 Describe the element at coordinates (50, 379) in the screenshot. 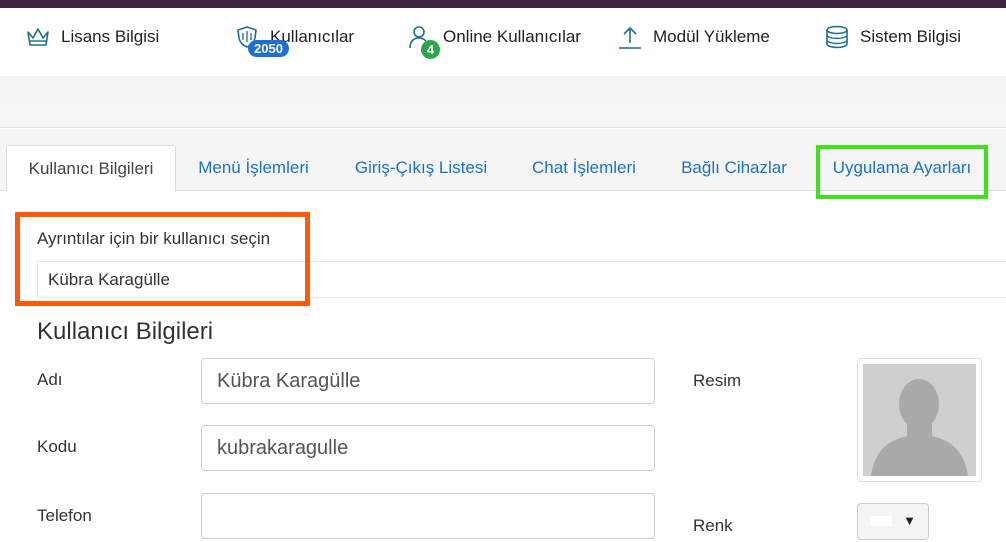

I see `name-label: Adı` at that location.